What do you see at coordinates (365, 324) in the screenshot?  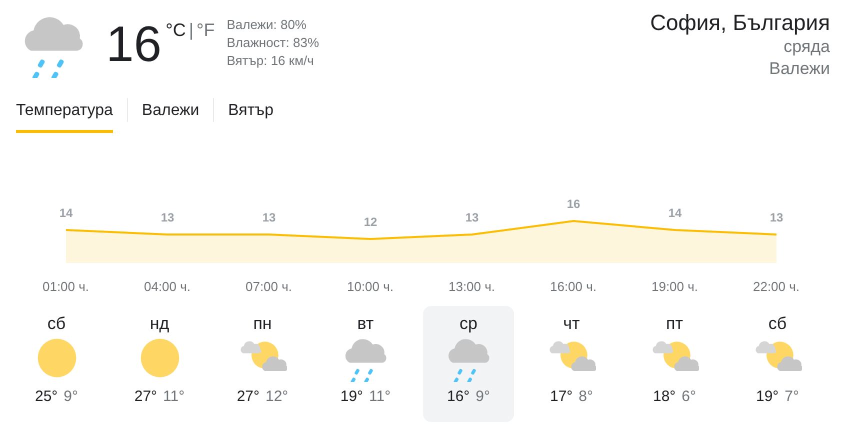 I see `weekday-label: вт` at bounding box center [365, 324].